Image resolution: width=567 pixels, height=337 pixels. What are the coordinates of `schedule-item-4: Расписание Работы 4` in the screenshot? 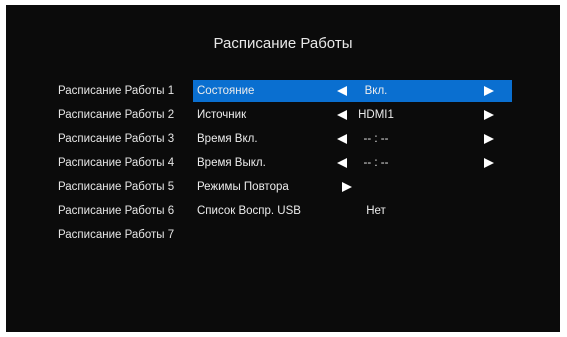 It's located at (116, 163).